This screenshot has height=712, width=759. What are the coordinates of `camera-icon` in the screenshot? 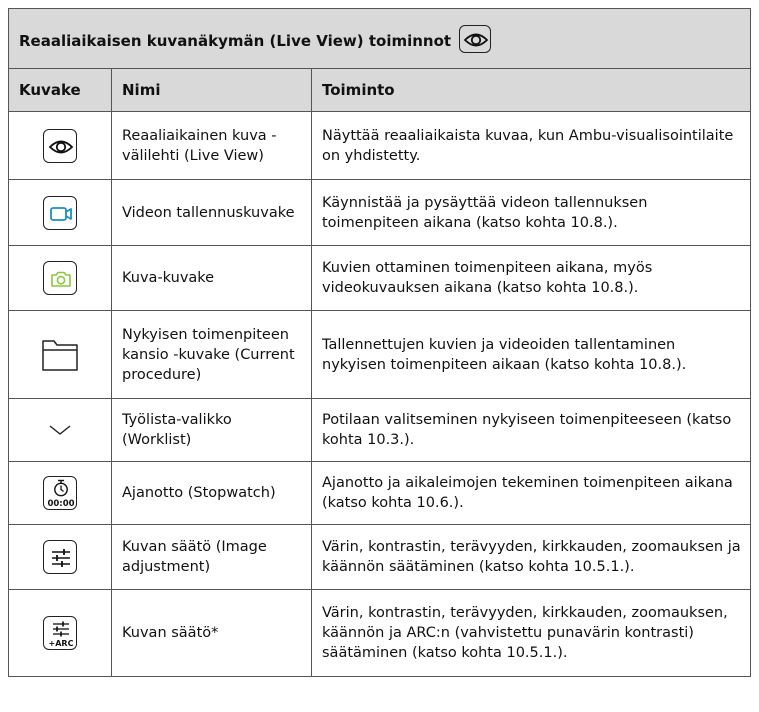 It's located at (60, 278).